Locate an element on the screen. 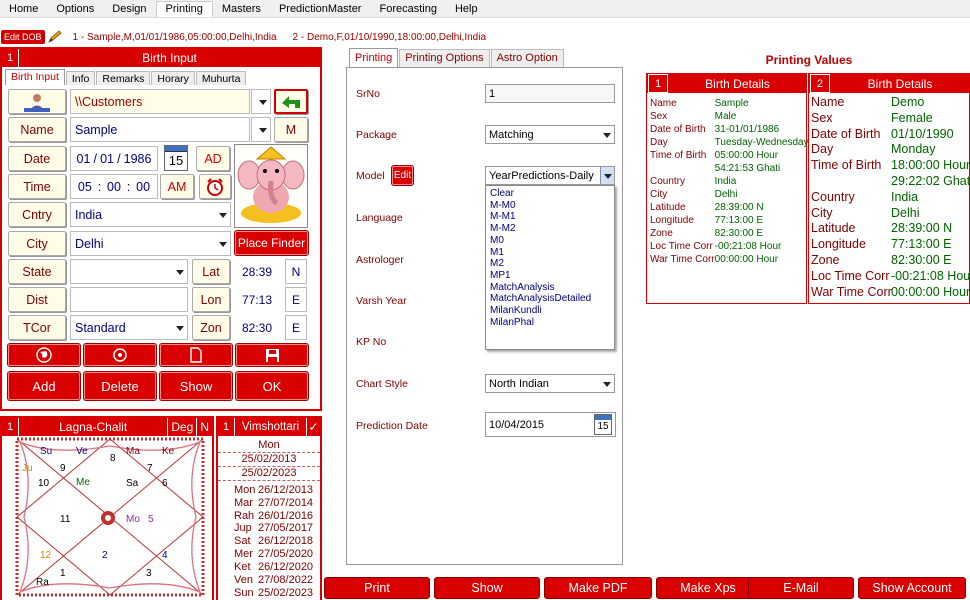  model-option: M0 is located at coordinates (551, 241).